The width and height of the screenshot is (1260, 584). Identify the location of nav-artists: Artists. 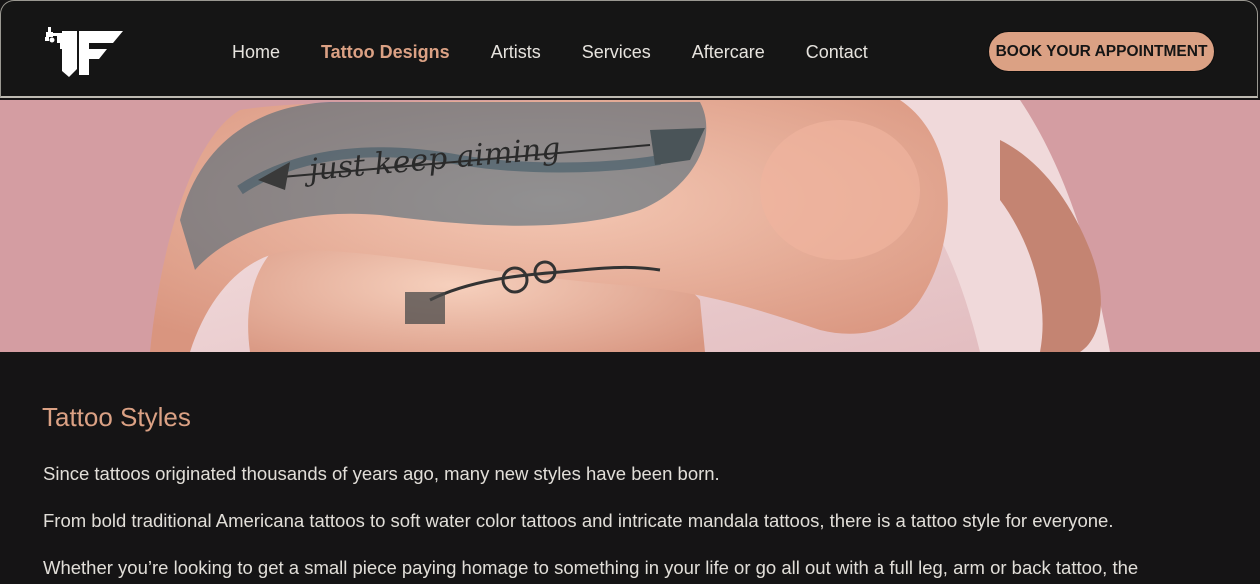
(516, 52).